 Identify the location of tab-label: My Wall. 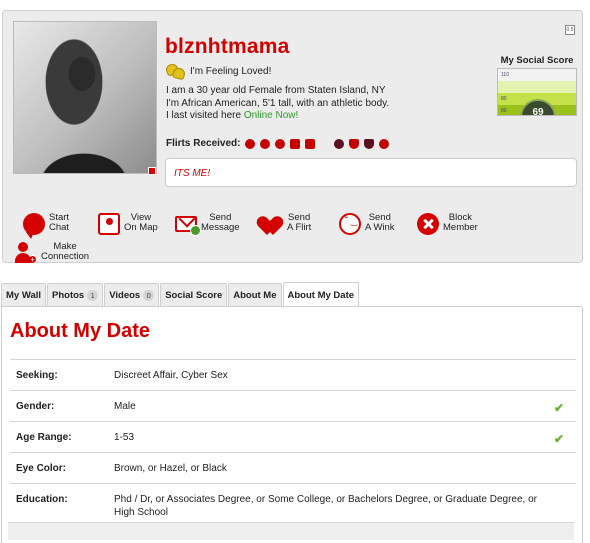
(24, 295).